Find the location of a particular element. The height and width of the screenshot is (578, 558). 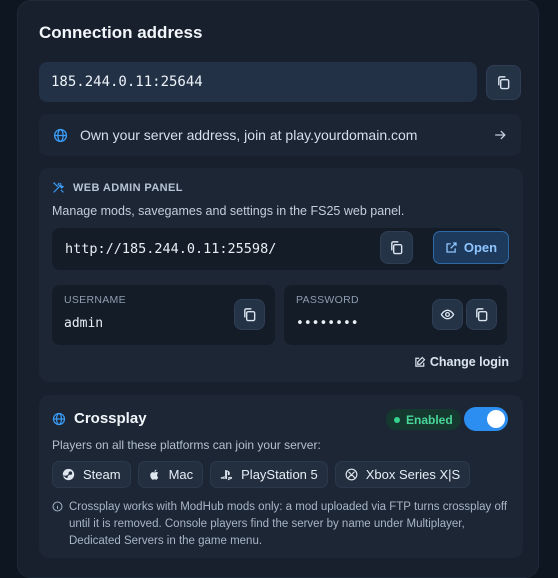

copy-url-button is located at coordinates (396, 247).